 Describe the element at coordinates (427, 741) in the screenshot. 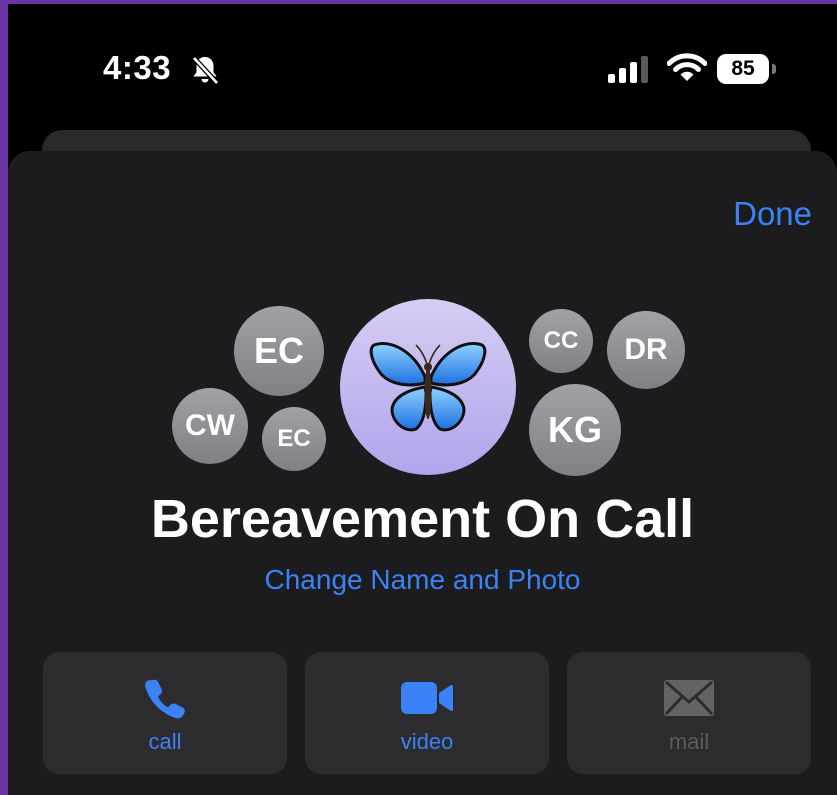

I see `video-label: video` at that location.